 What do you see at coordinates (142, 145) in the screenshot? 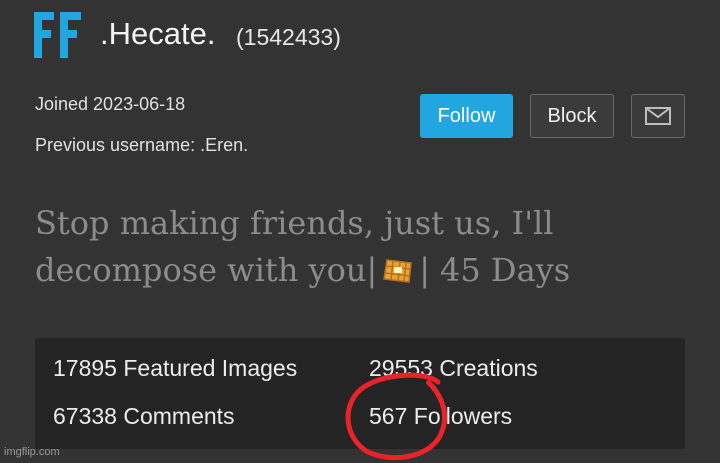
I see `previous-username: Previous username: .Eren.` at bounding box center [142, 145].